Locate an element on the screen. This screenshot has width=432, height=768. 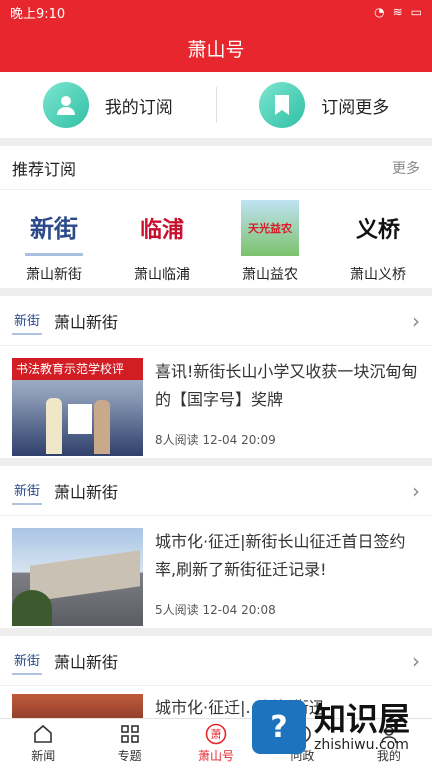
my-subscriptions-label: 我的订阅 is located at coordinates (138, 107).